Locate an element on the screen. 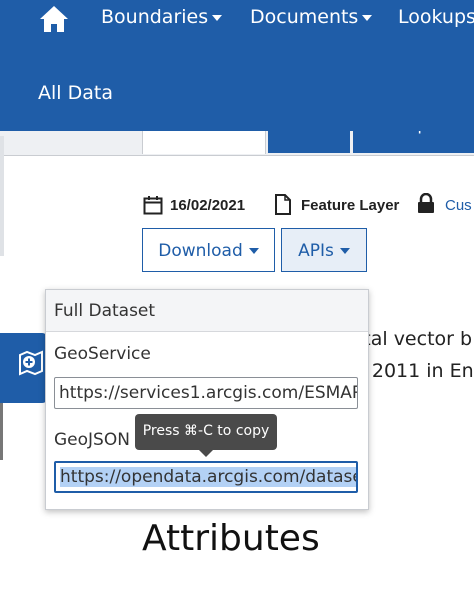  apis-button: APIs is located at coordinates (324, 250).